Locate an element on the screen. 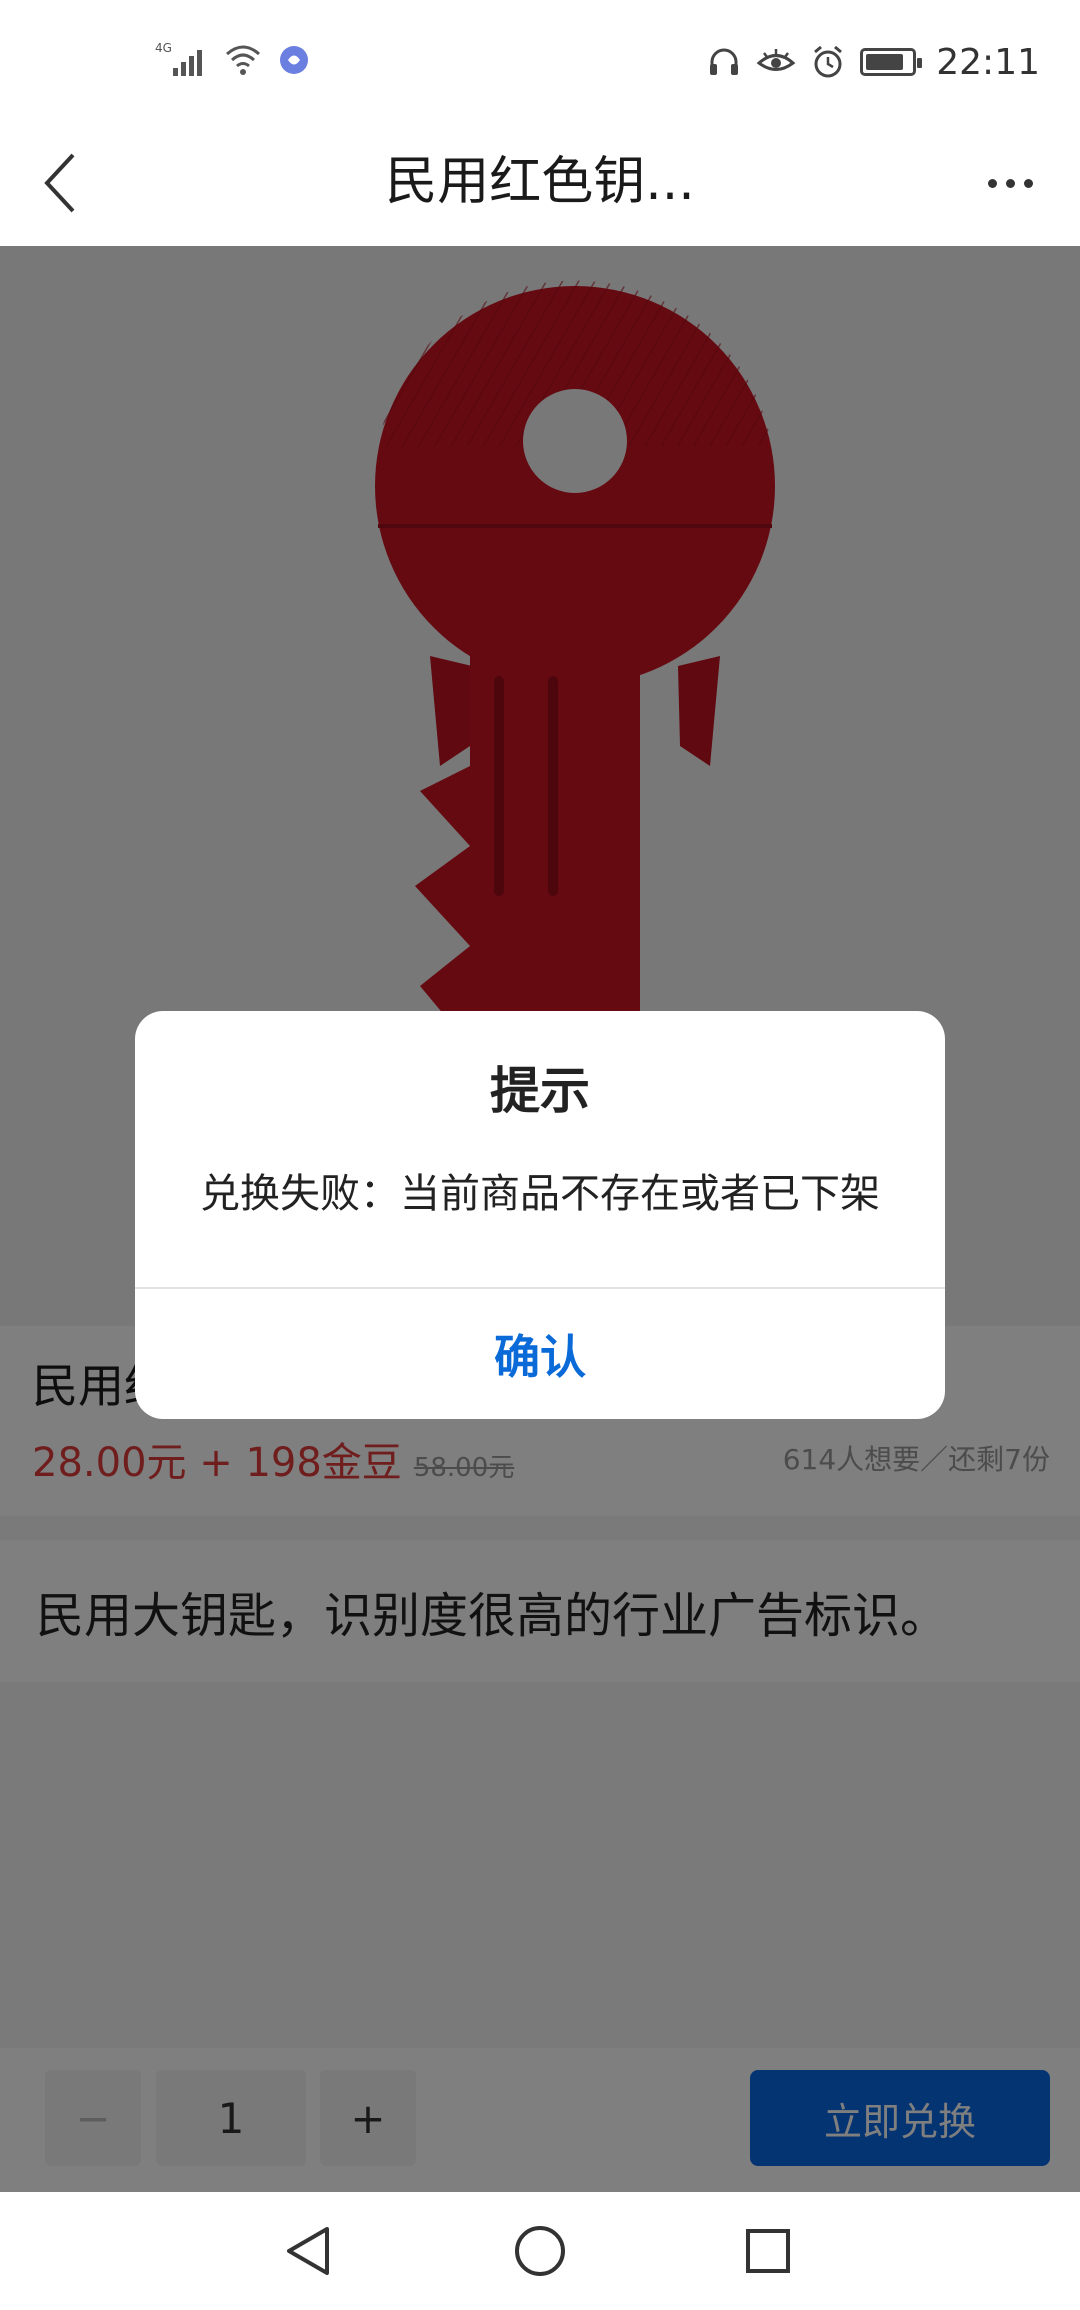 Image resolution: width=1080 pixels, height=2310 pixels. triangle-back-icon is located at coordinates (308, 2251).